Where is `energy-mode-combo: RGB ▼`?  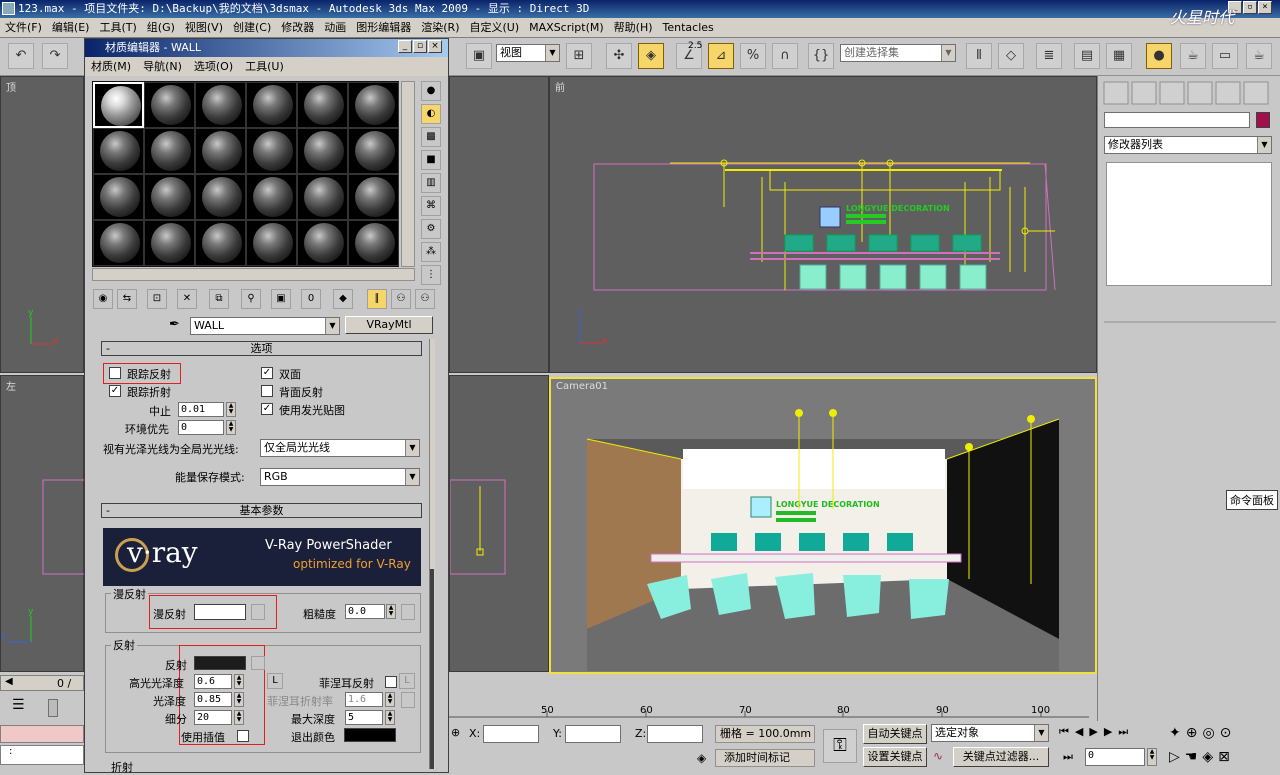 energy-mode-combo: RGB ▼ is located at coordinates (340, 477).